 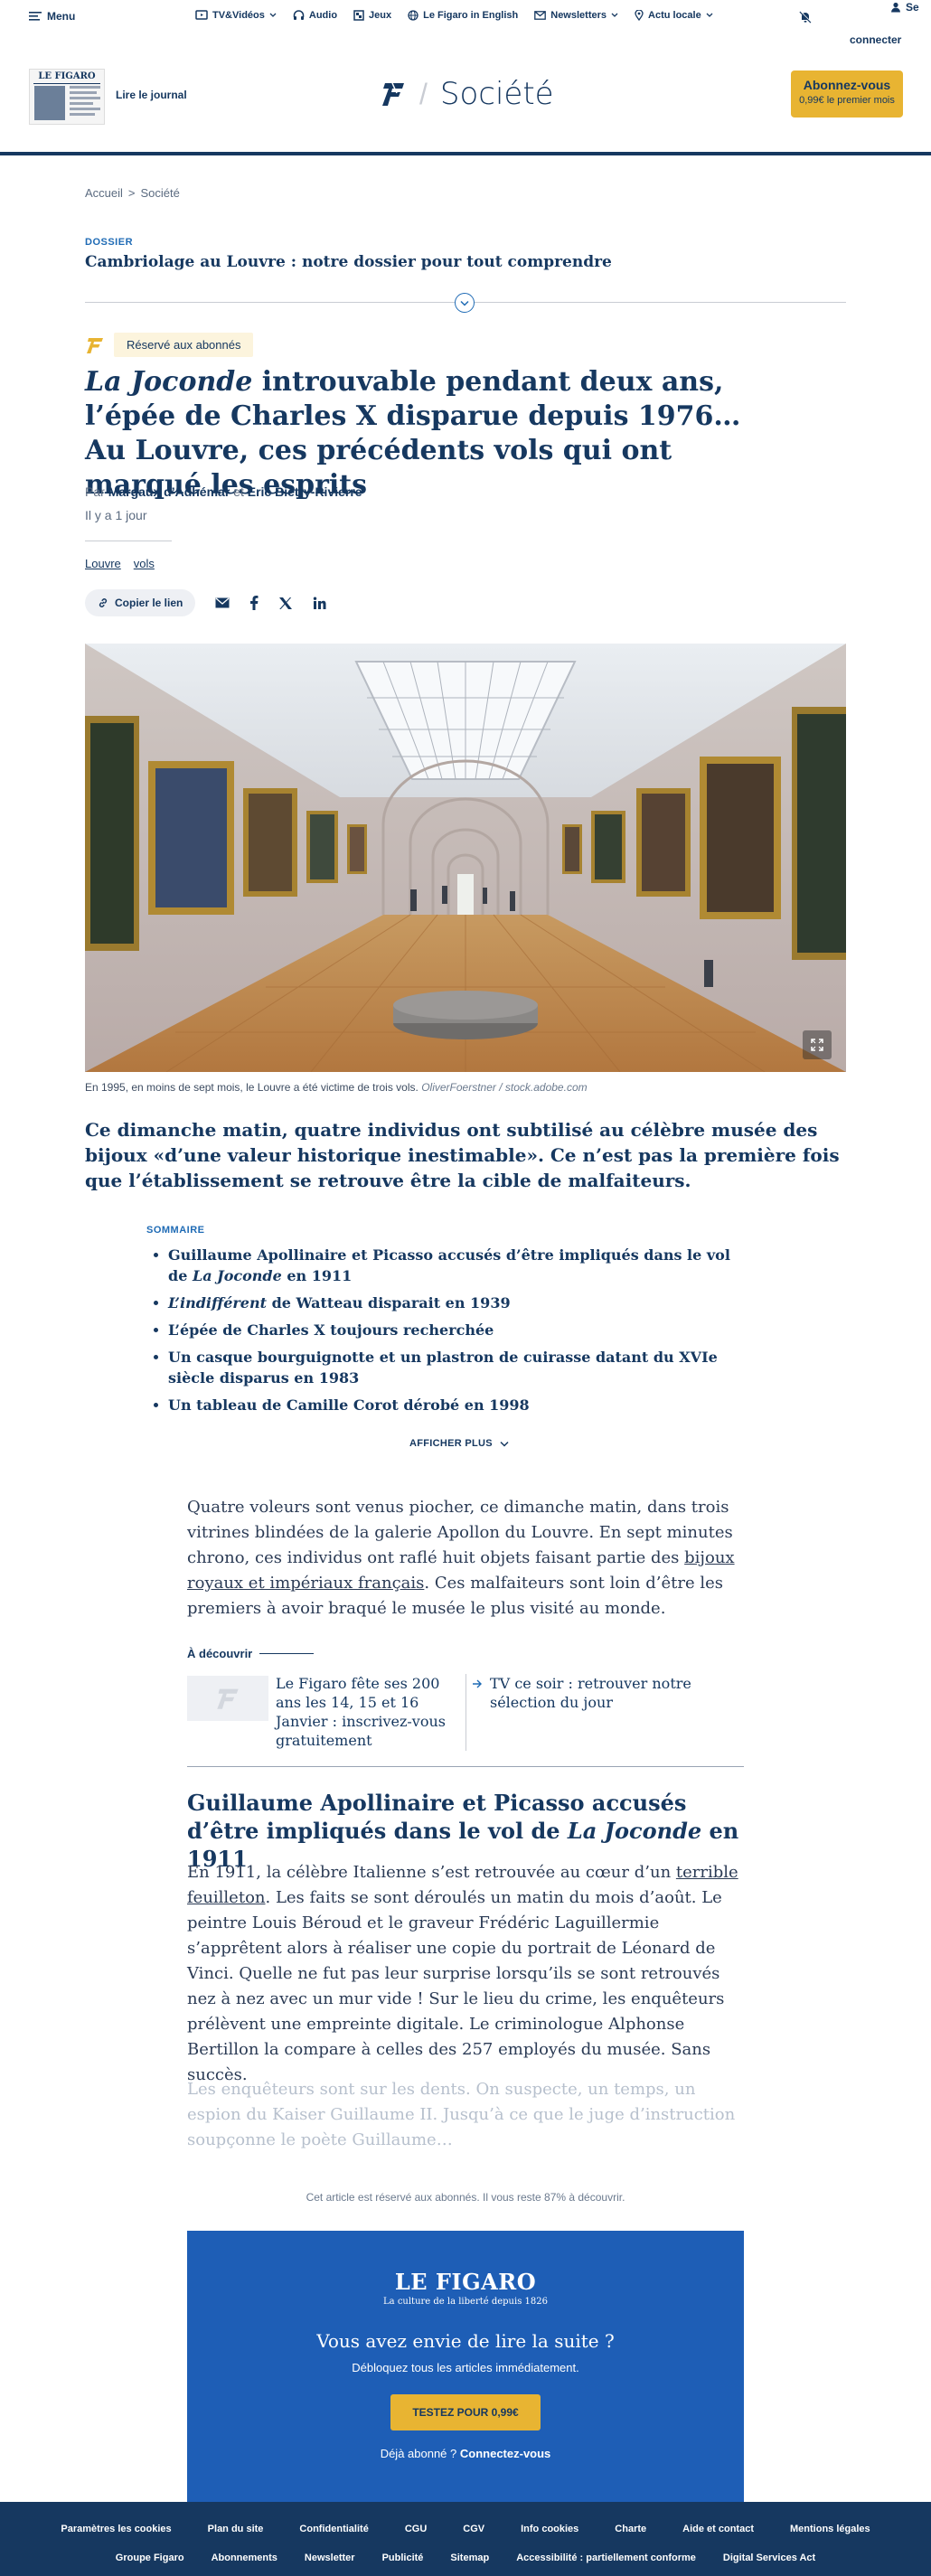 What do you see at coordinates (160, 193) in the screenshot?
I see `breadcrumb-current: Société` at bounding box center [160, 193].